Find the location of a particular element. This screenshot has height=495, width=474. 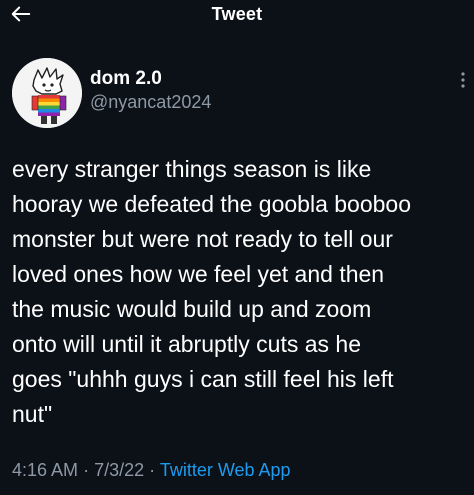

tweet-date: 7/3/22 is located at coordinates (119, 470).